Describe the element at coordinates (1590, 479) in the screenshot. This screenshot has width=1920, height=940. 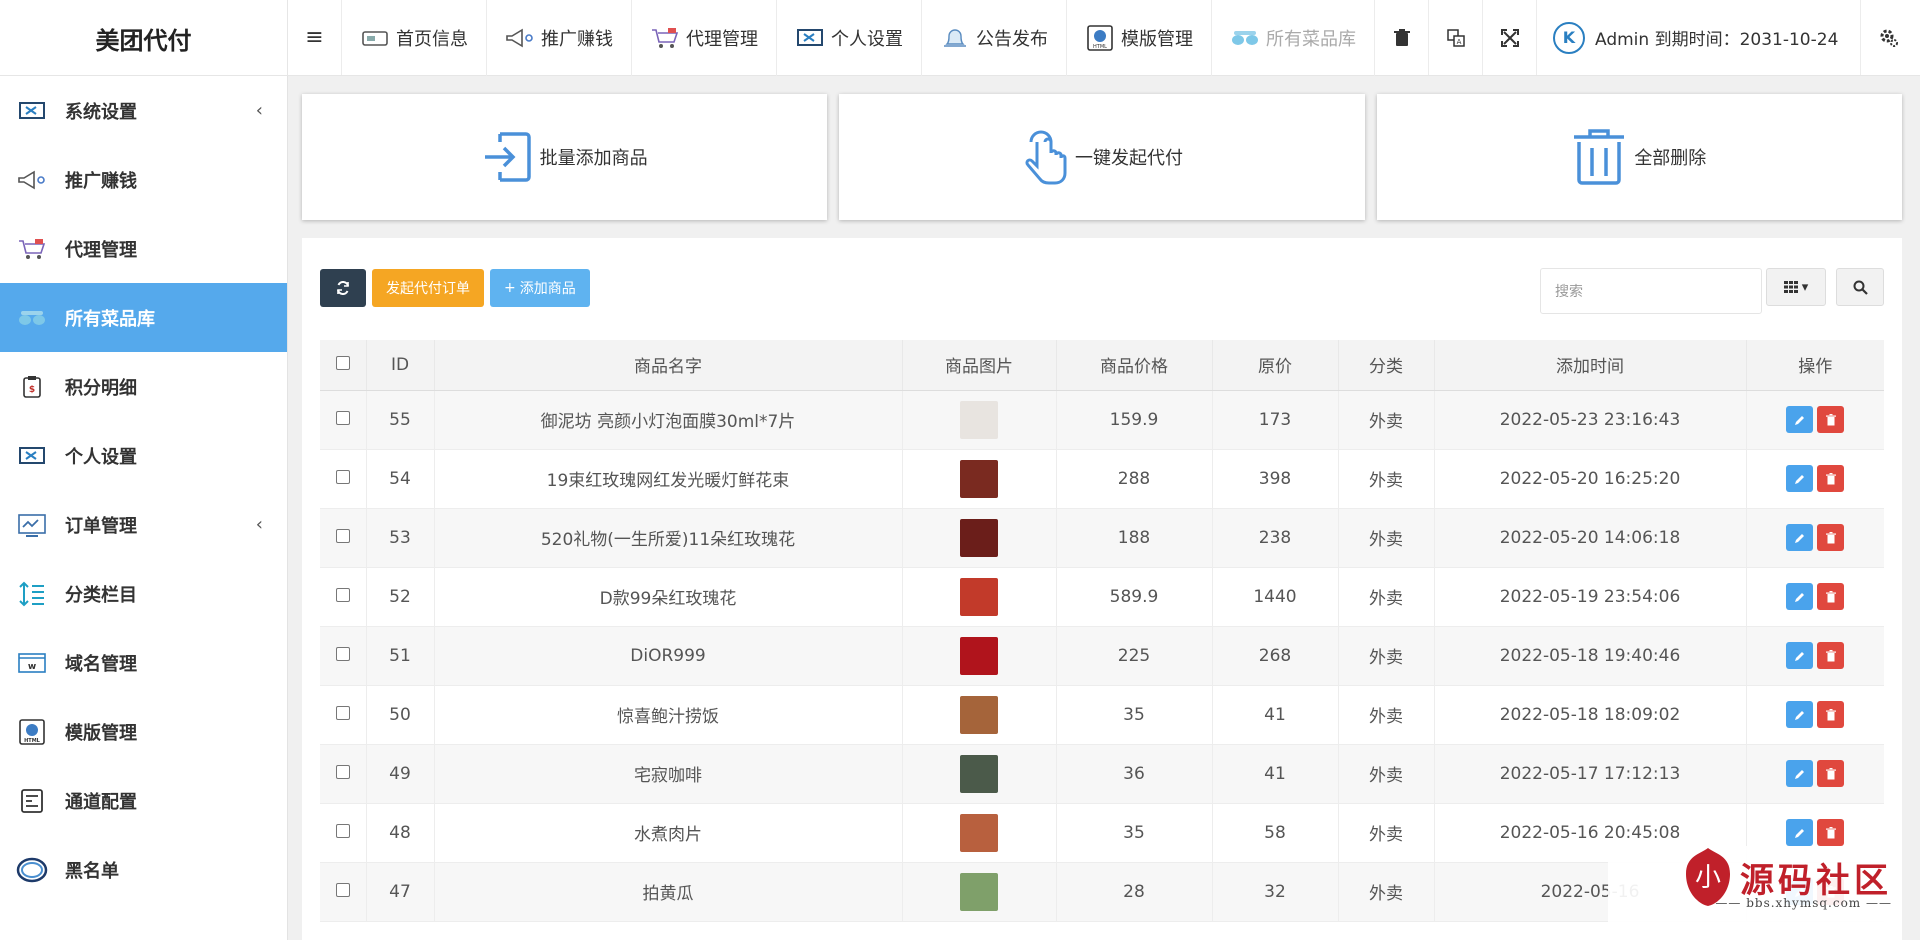
I see `cell-add-time: 2022-05-20 16:25:20` at that location.